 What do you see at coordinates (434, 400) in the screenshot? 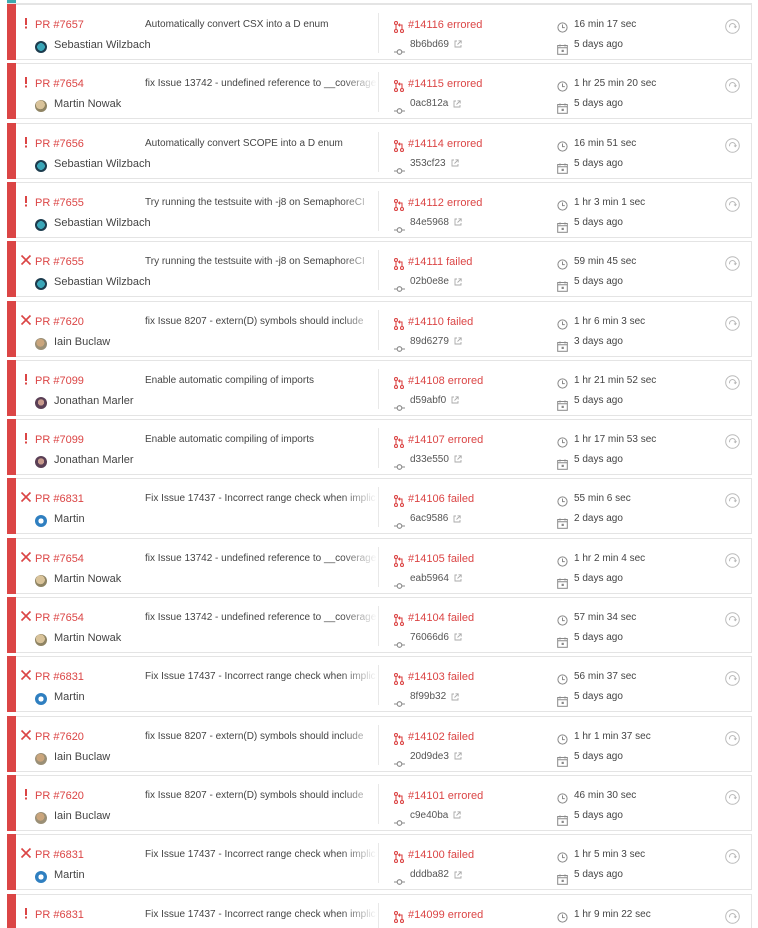
I see `commit-link: d59abf0` at bounding box center [434, 400].